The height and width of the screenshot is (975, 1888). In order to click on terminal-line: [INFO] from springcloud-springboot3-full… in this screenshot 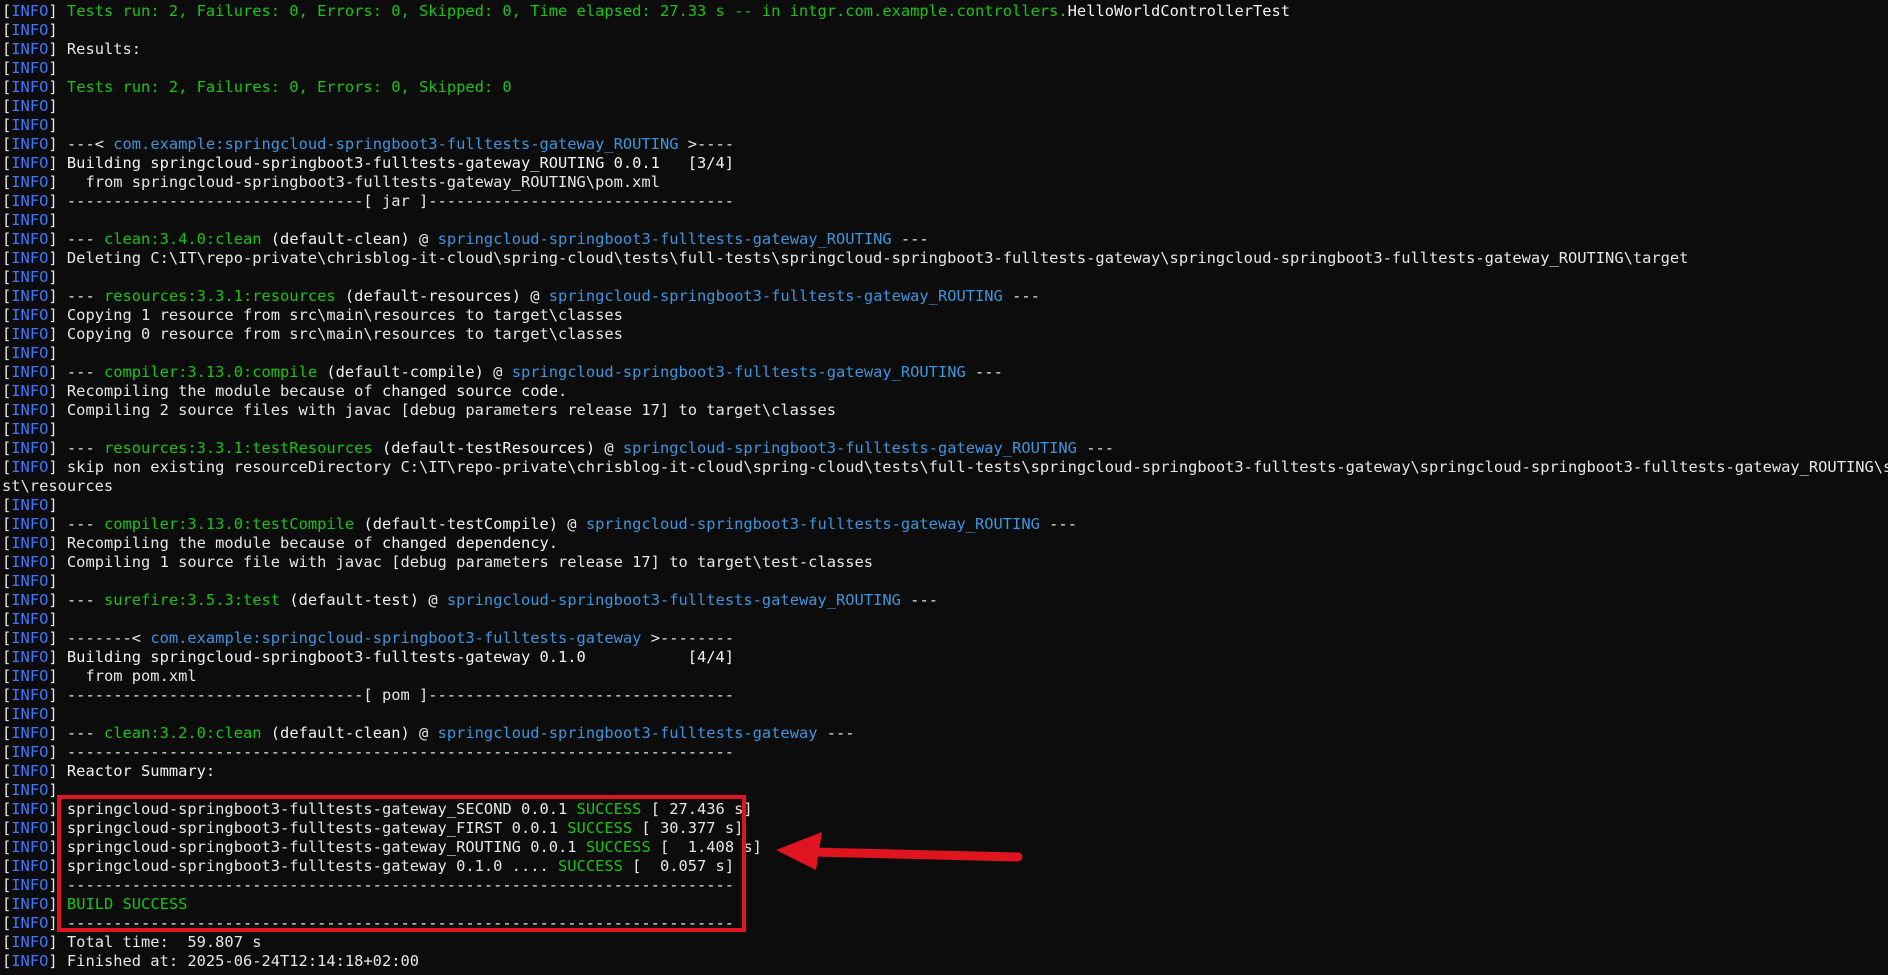, I will do `click(945, 182)`.